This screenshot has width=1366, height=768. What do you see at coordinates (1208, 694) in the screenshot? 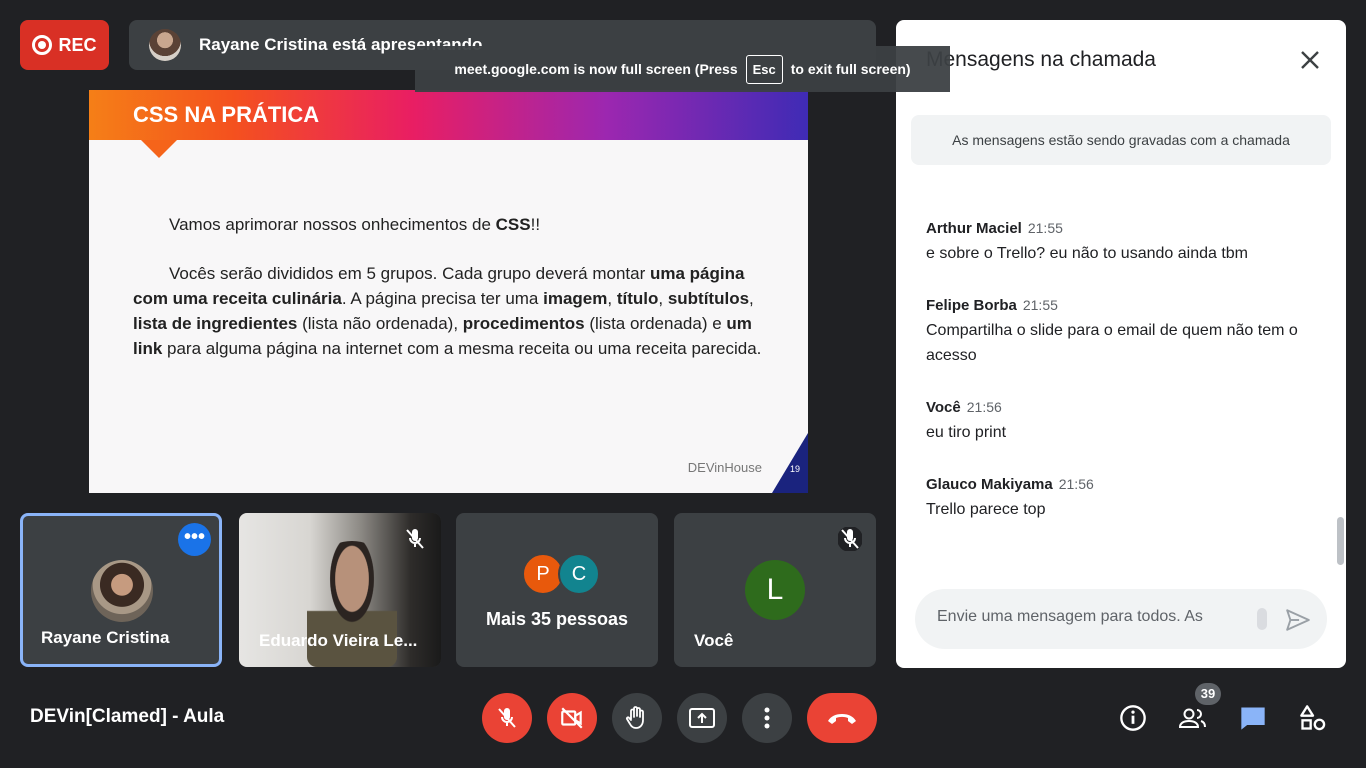
I see `participants-count-badge: 39` at bounding box center [1208, 694].